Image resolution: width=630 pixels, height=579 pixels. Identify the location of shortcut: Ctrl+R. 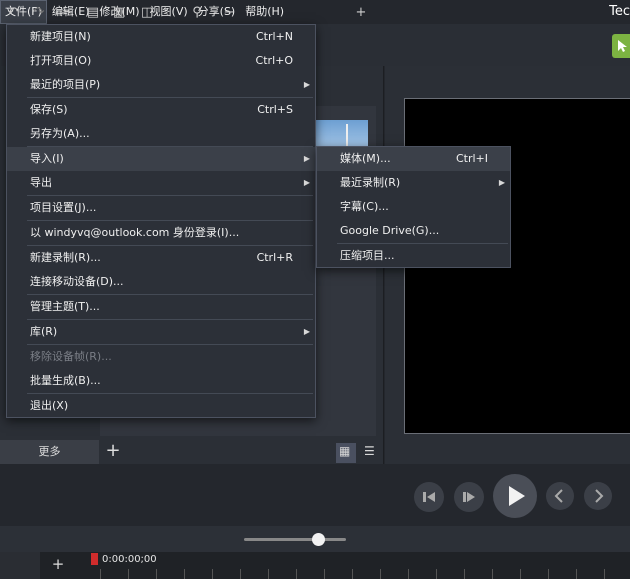
(274, 257).